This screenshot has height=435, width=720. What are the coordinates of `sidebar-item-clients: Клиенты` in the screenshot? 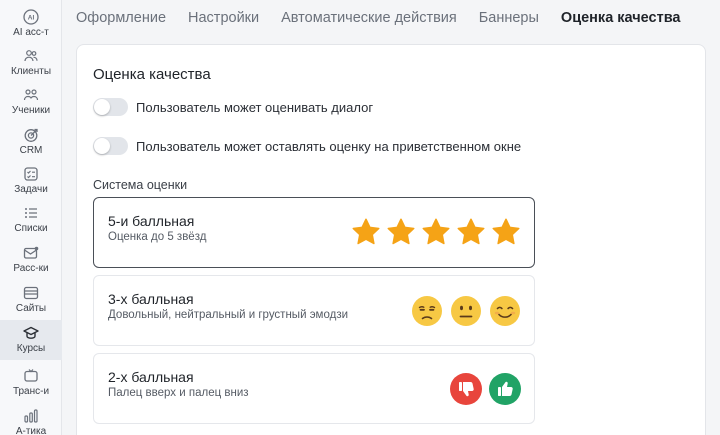 It's located at (31, 63).